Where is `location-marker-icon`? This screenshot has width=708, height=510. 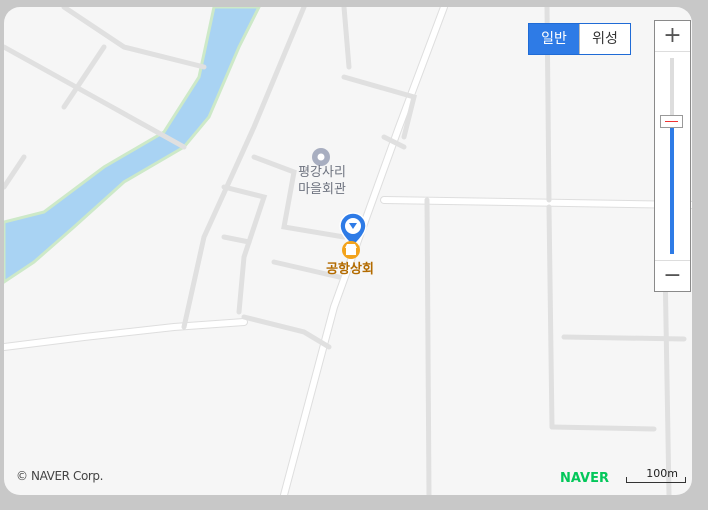 location-marker-icon is located at coordinates (353, 229).